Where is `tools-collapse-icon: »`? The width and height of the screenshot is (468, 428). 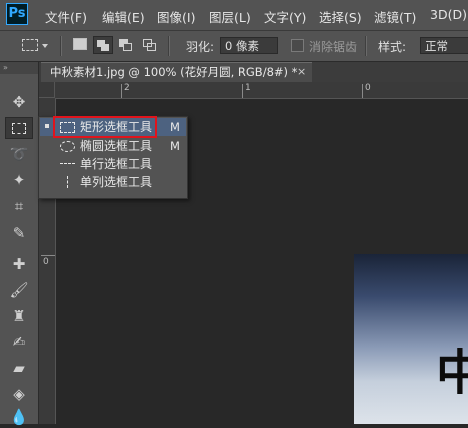
tools-collapse-icon: » is located at coordinates (19, 68).